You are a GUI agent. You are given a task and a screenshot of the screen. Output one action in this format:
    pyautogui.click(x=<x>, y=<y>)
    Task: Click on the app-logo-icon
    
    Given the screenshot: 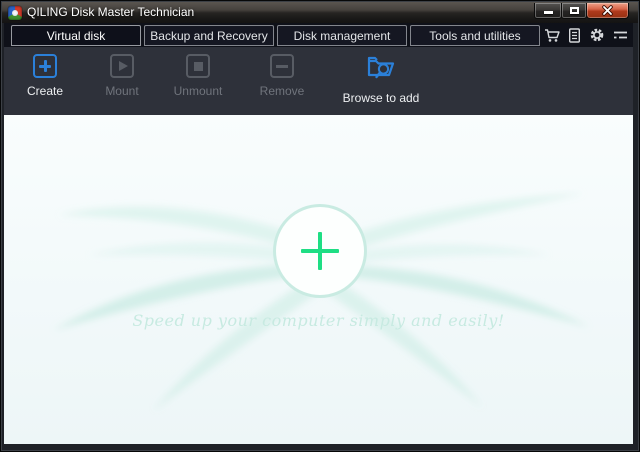 What is the action you would take?
    pyautogui.click(x=15, y=13)
    